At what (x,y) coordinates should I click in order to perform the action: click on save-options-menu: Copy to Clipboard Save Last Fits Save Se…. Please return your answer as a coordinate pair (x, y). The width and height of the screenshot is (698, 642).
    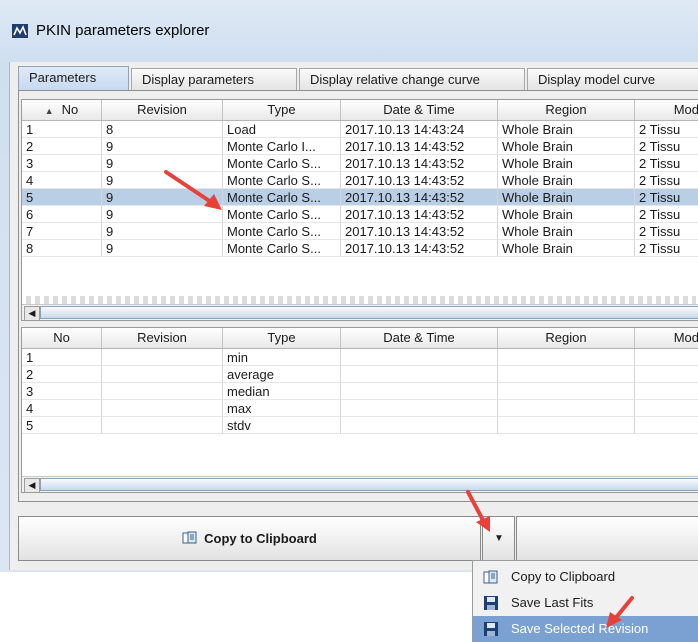
    Looking at the image, I should click on (585, 601).